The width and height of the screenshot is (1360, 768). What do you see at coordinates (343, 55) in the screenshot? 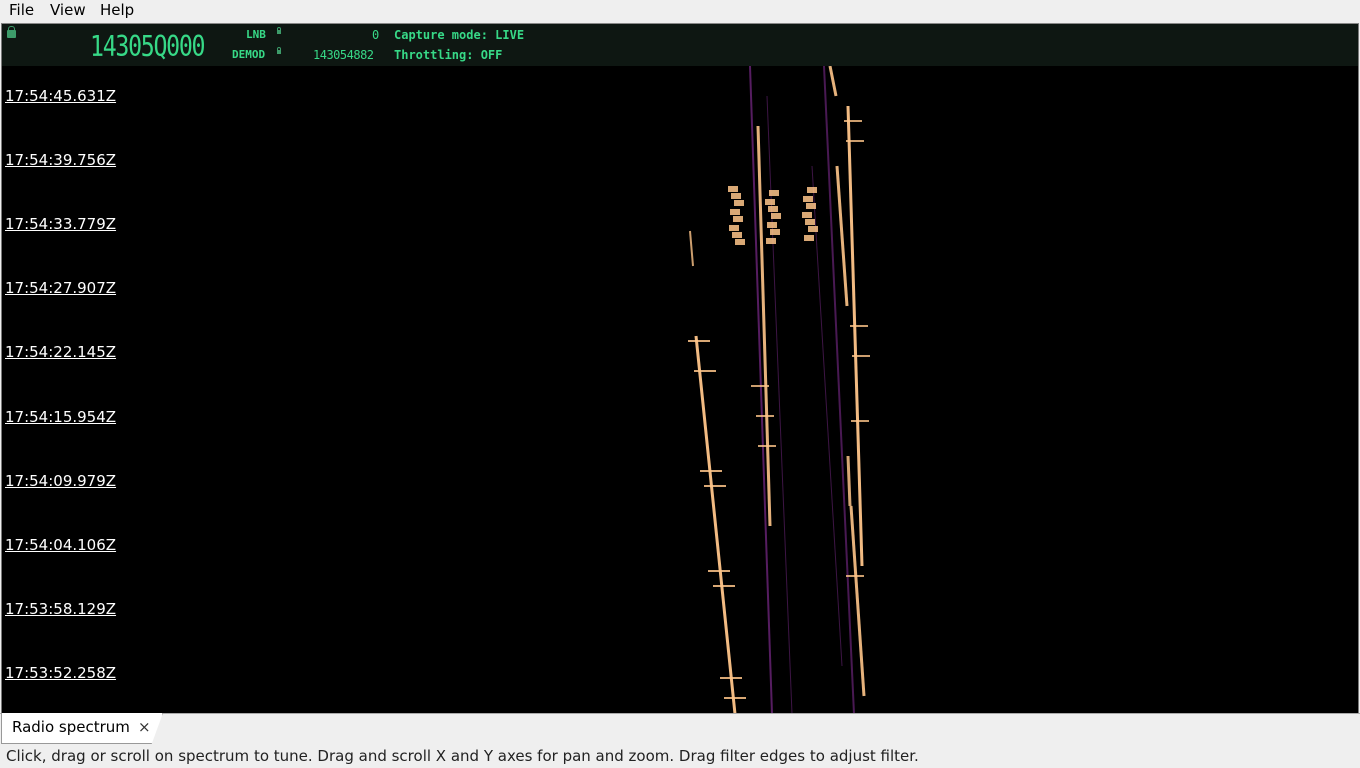
I see `demod-value: 143054882` at bounding box center [343, 55].